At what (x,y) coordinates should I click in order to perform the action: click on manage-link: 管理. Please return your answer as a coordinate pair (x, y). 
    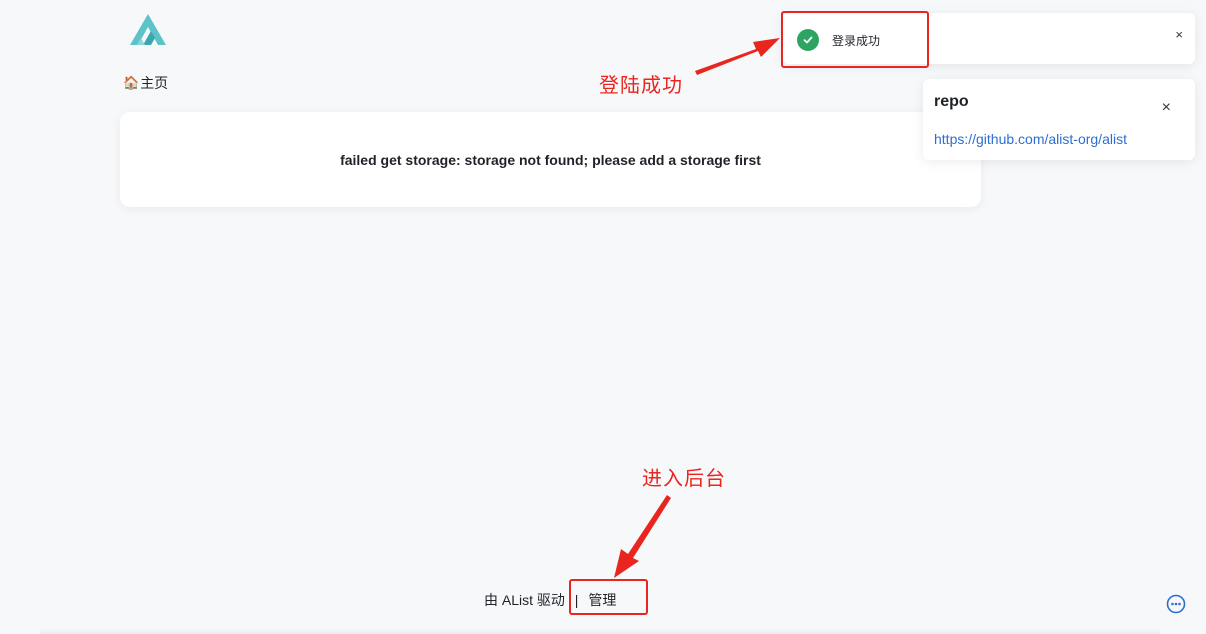
    Looking at the image, I should click on (602, 600).